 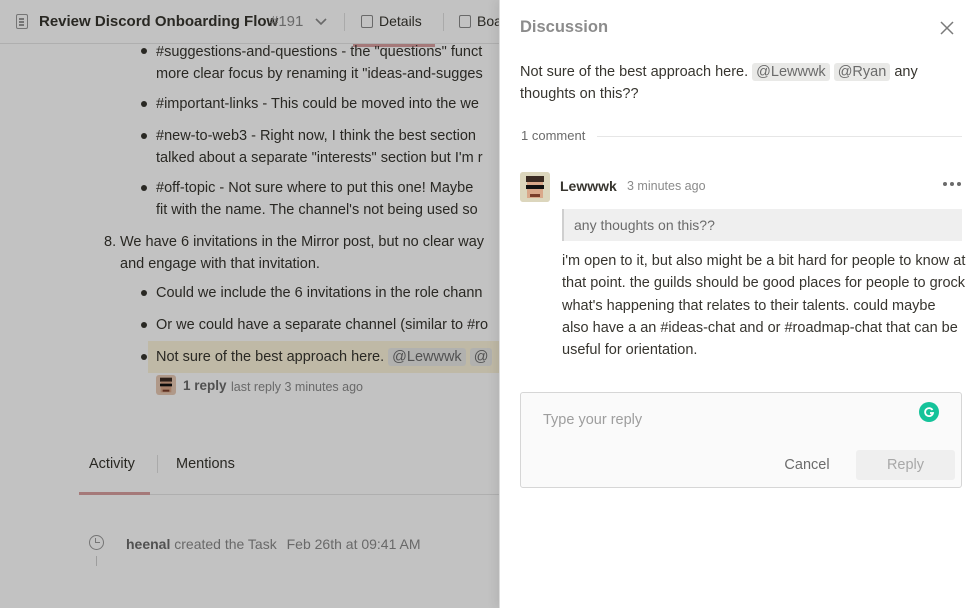 What do you see at coordinates (741, 440) in the screenshot?
I see `reply-box: Cancel Reply` at bounding box center [741, 440].